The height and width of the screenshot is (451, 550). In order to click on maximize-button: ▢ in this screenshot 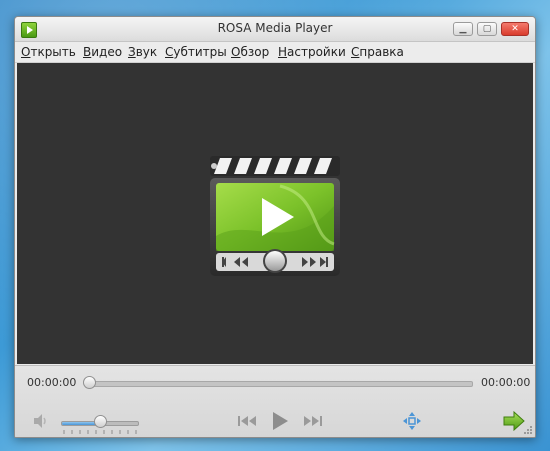, I will do `click(487, 29)`.